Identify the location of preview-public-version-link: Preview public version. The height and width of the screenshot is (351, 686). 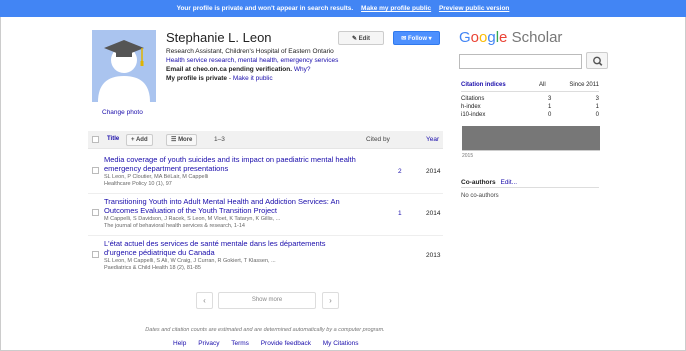
(474, 8).